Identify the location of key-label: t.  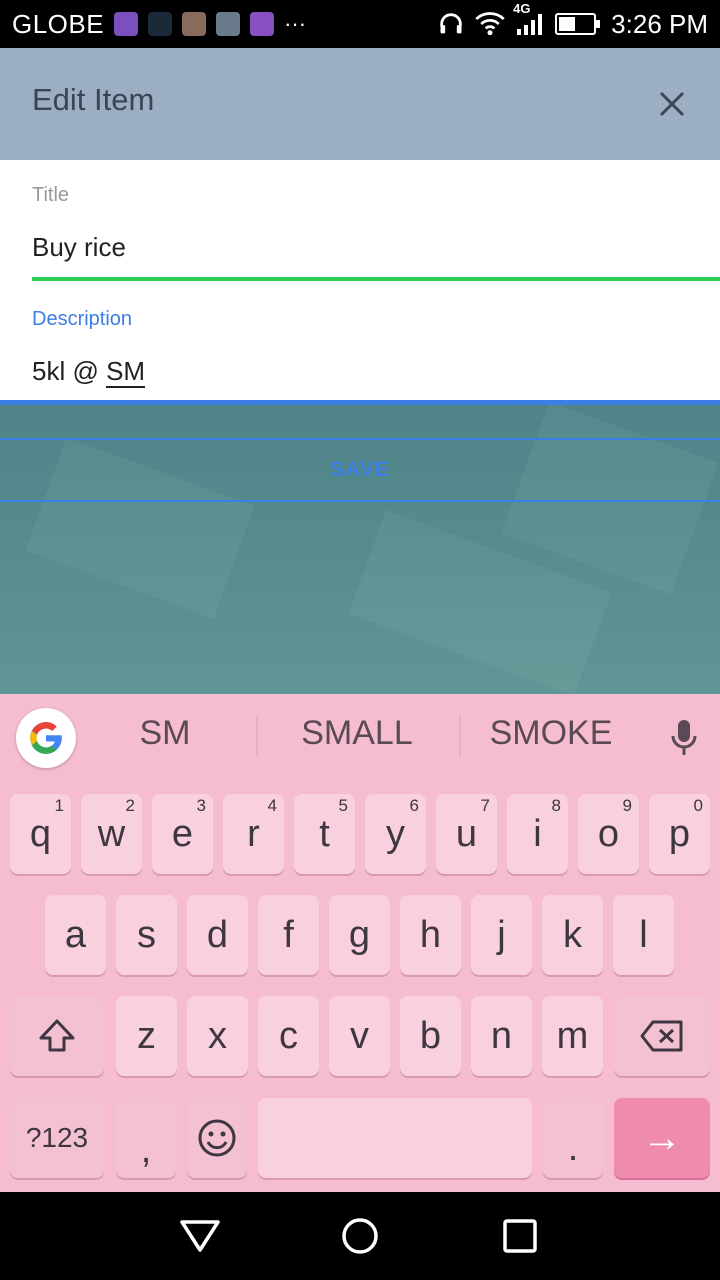
(324, 833).